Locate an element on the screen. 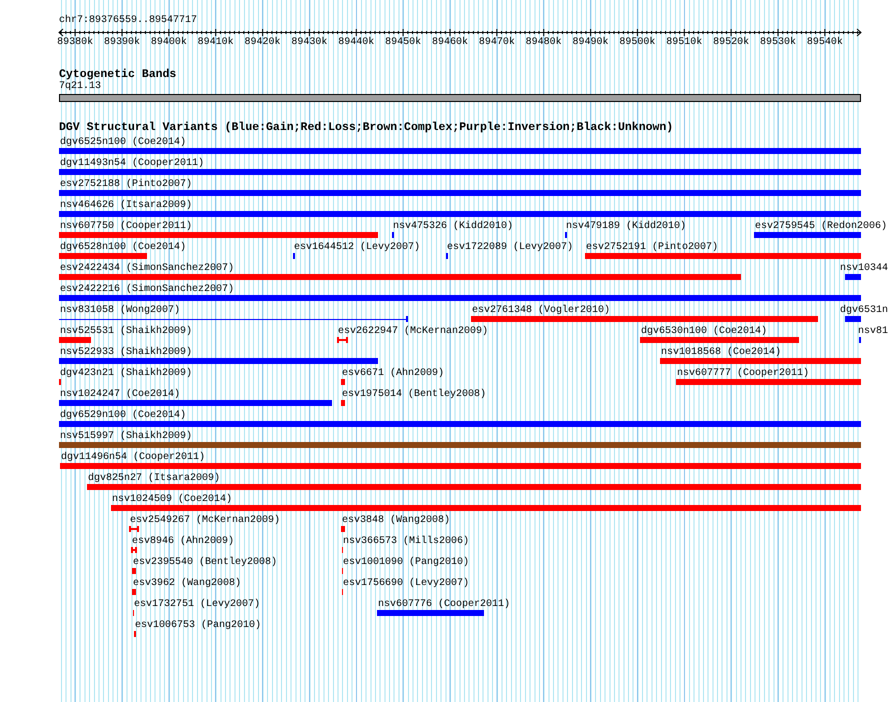 This screenshot has width=890, height=702. variant-label: dgv11496n54 (Cooper2011) is located at coordinates (133, 457).